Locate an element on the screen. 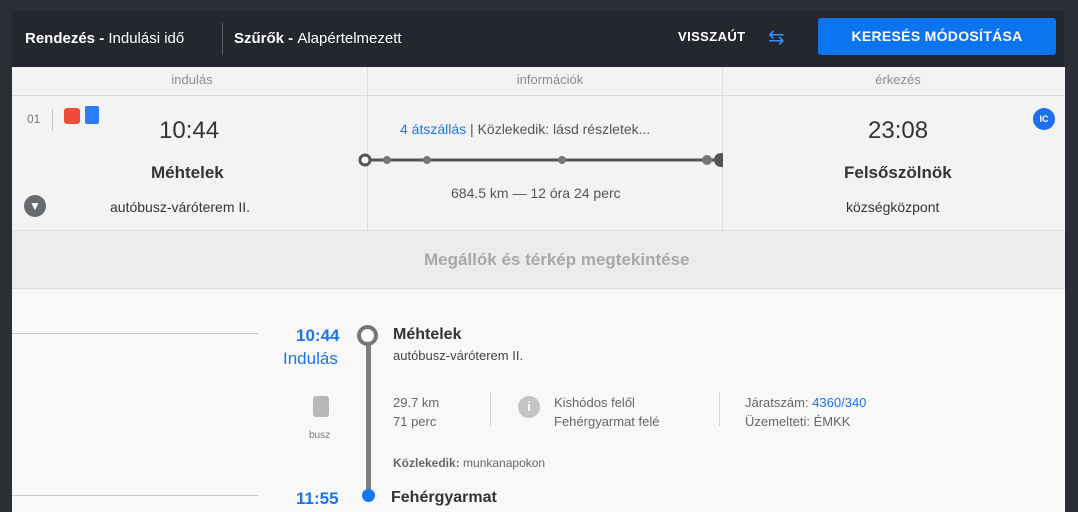  filter-value: Alapértelmezett is located at coordinates (349, 38).